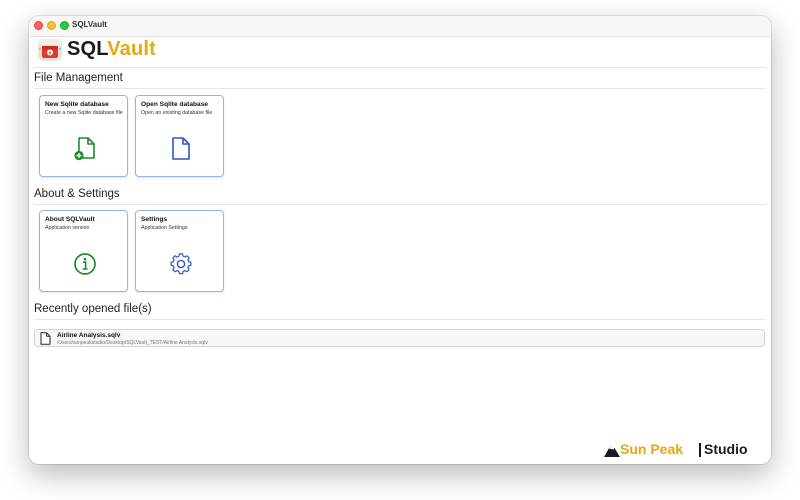 This screenshot has width=800, height=500. I want to click on card-subtitle: Application version, so click(67, 228).